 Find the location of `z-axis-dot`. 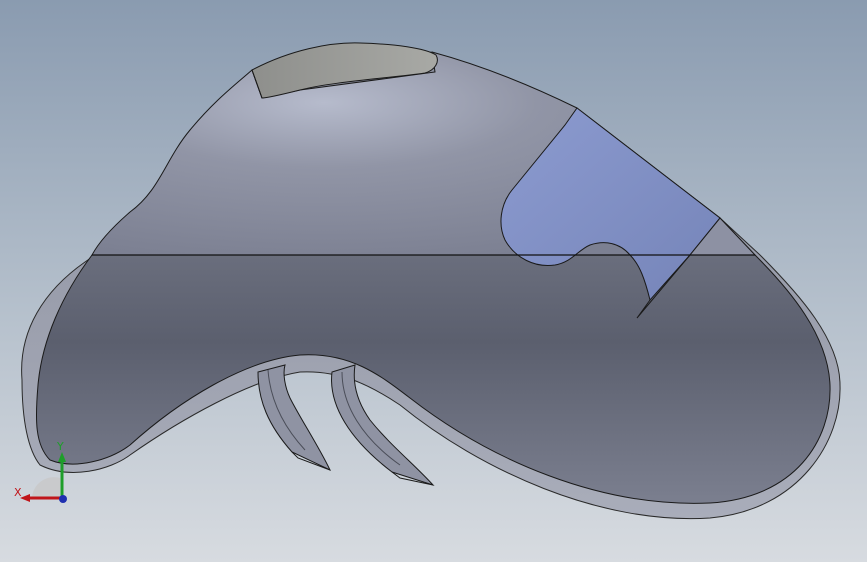

z-axis-dot is located at coordinates (63, 499).